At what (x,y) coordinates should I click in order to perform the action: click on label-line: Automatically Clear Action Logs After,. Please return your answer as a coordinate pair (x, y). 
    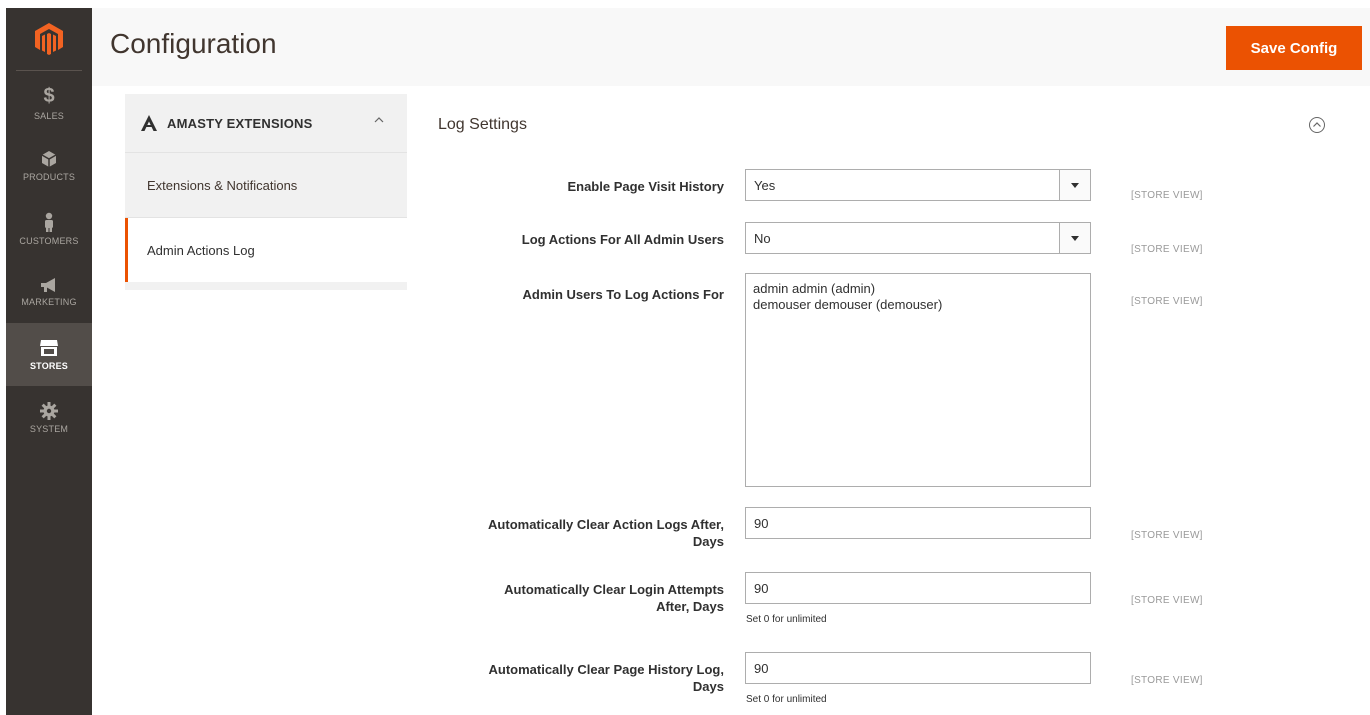
    Looking at the image, I should click on (606, 524).